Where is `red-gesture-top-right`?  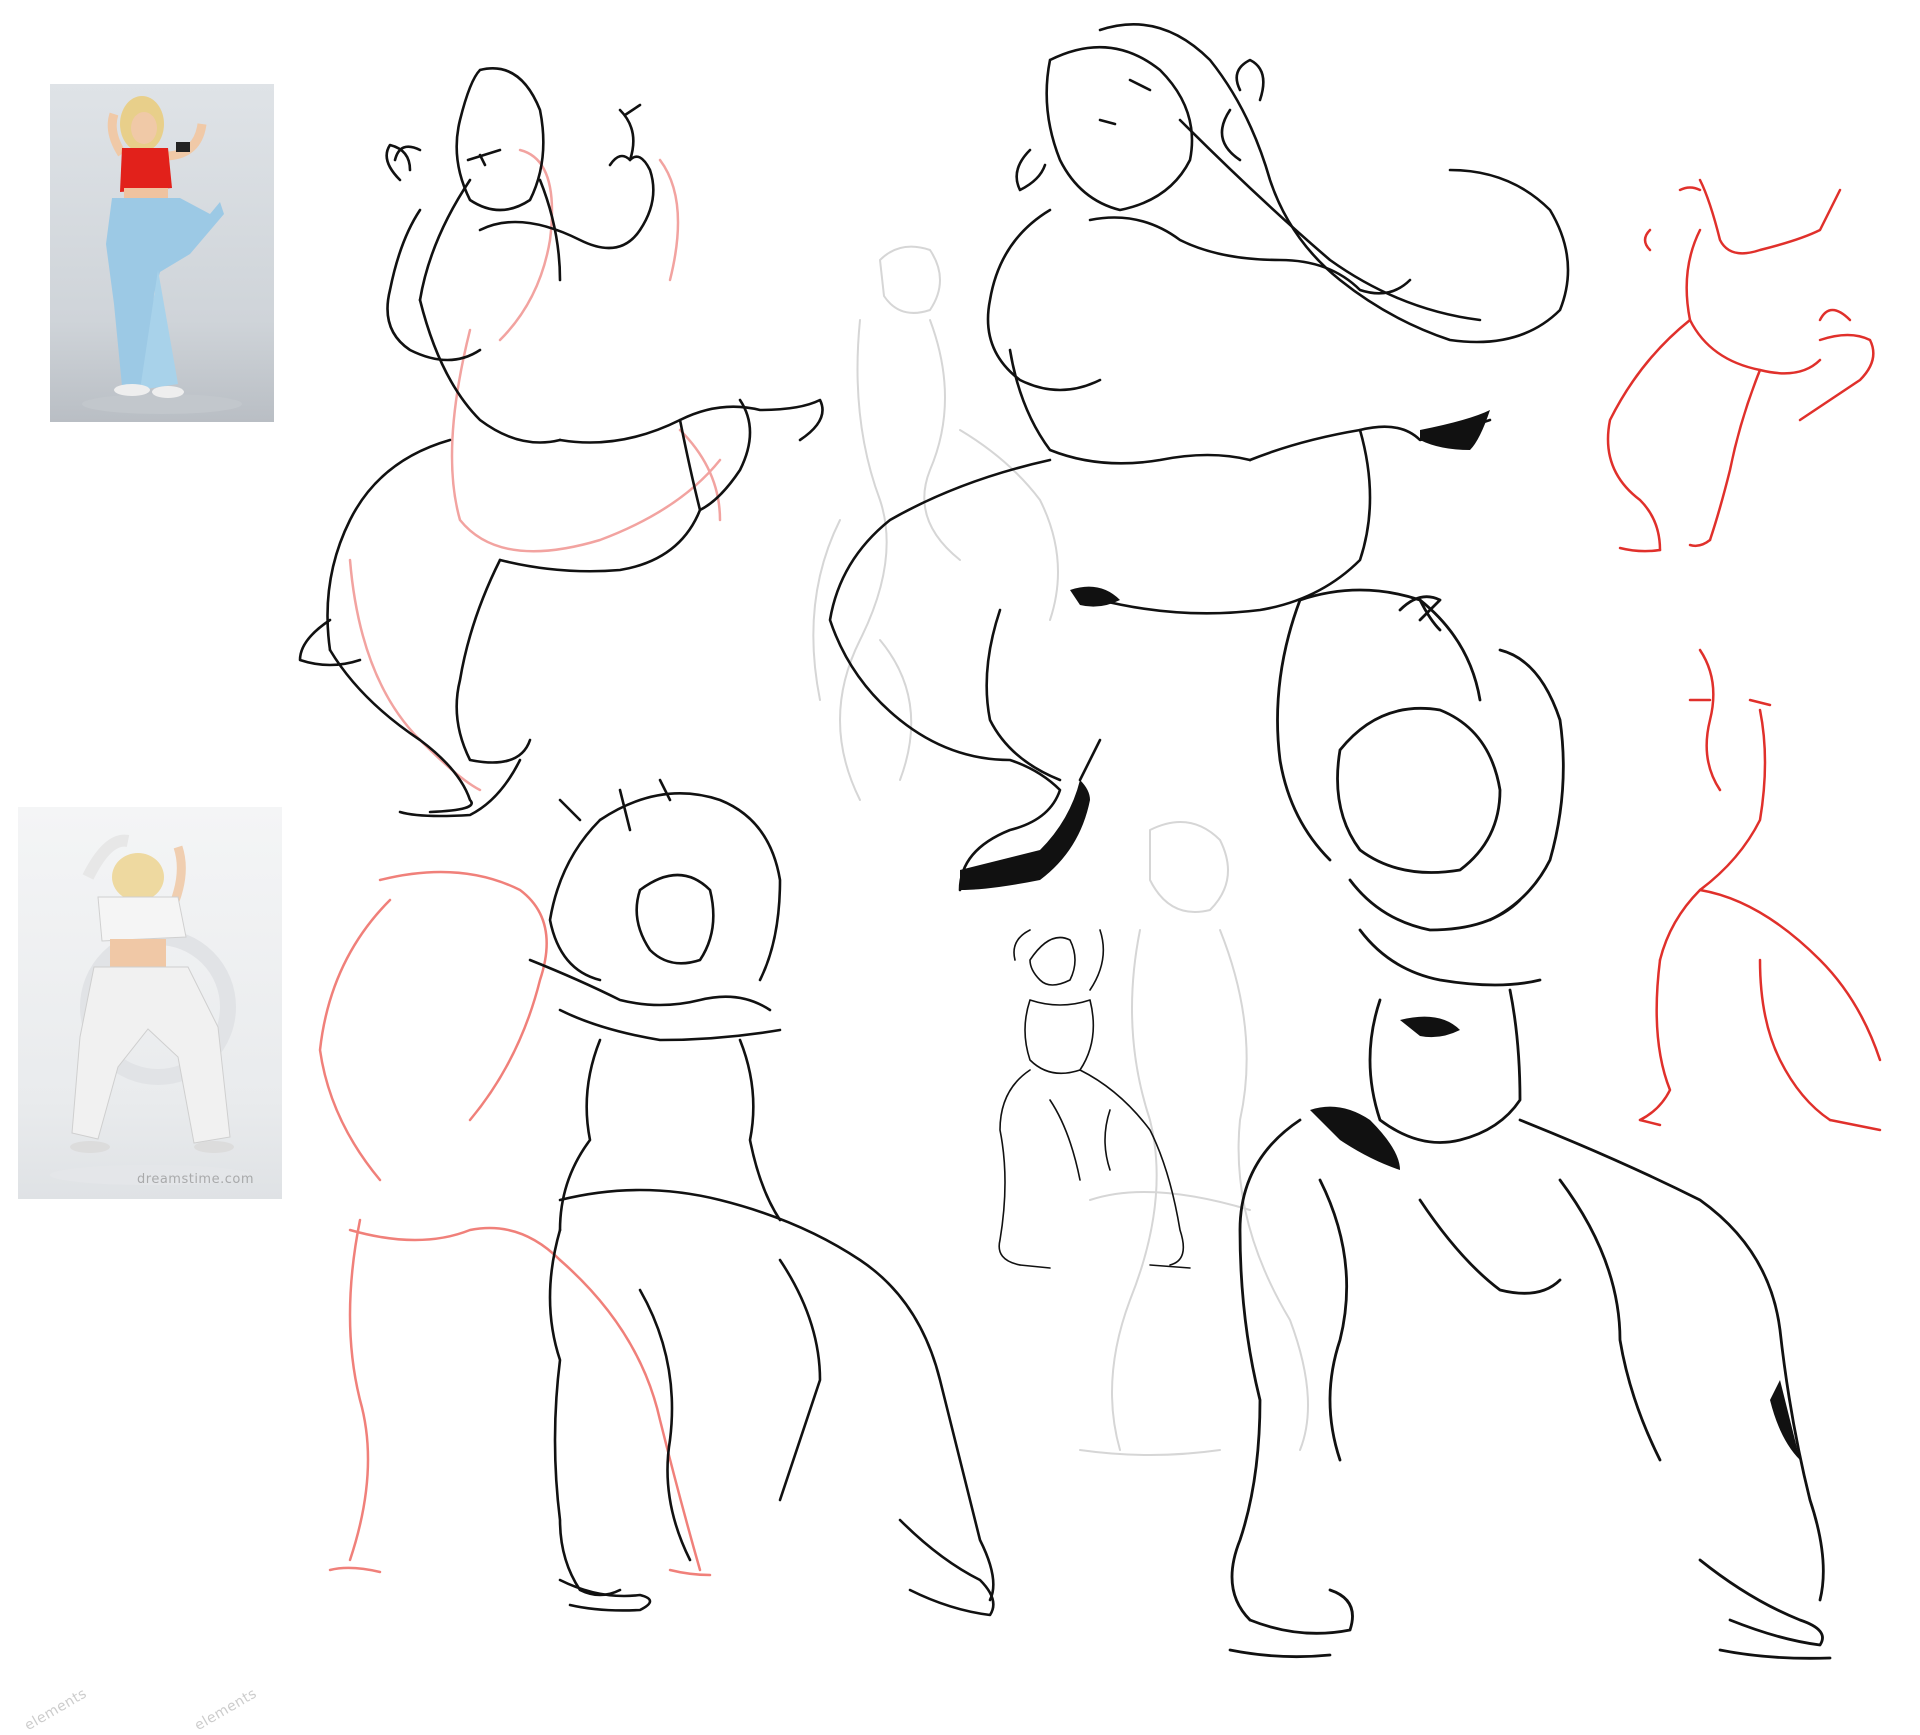 red-gesture-top-right is located at coordinates (1740, 365).